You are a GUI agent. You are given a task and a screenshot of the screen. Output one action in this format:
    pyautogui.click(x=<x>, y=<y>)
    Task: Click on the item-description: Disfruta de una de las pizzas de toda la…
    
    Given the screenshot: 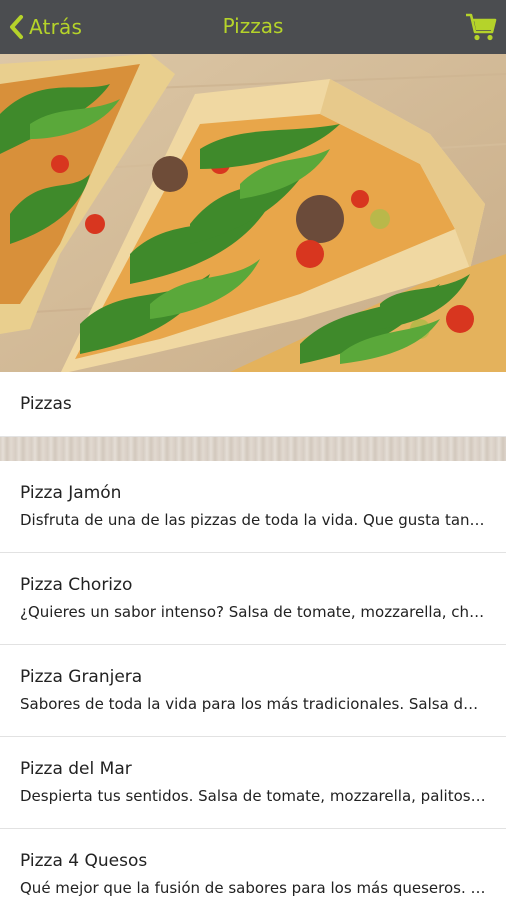 What is the action you would take?
    pyautogui.click(x=253, y=520)
    